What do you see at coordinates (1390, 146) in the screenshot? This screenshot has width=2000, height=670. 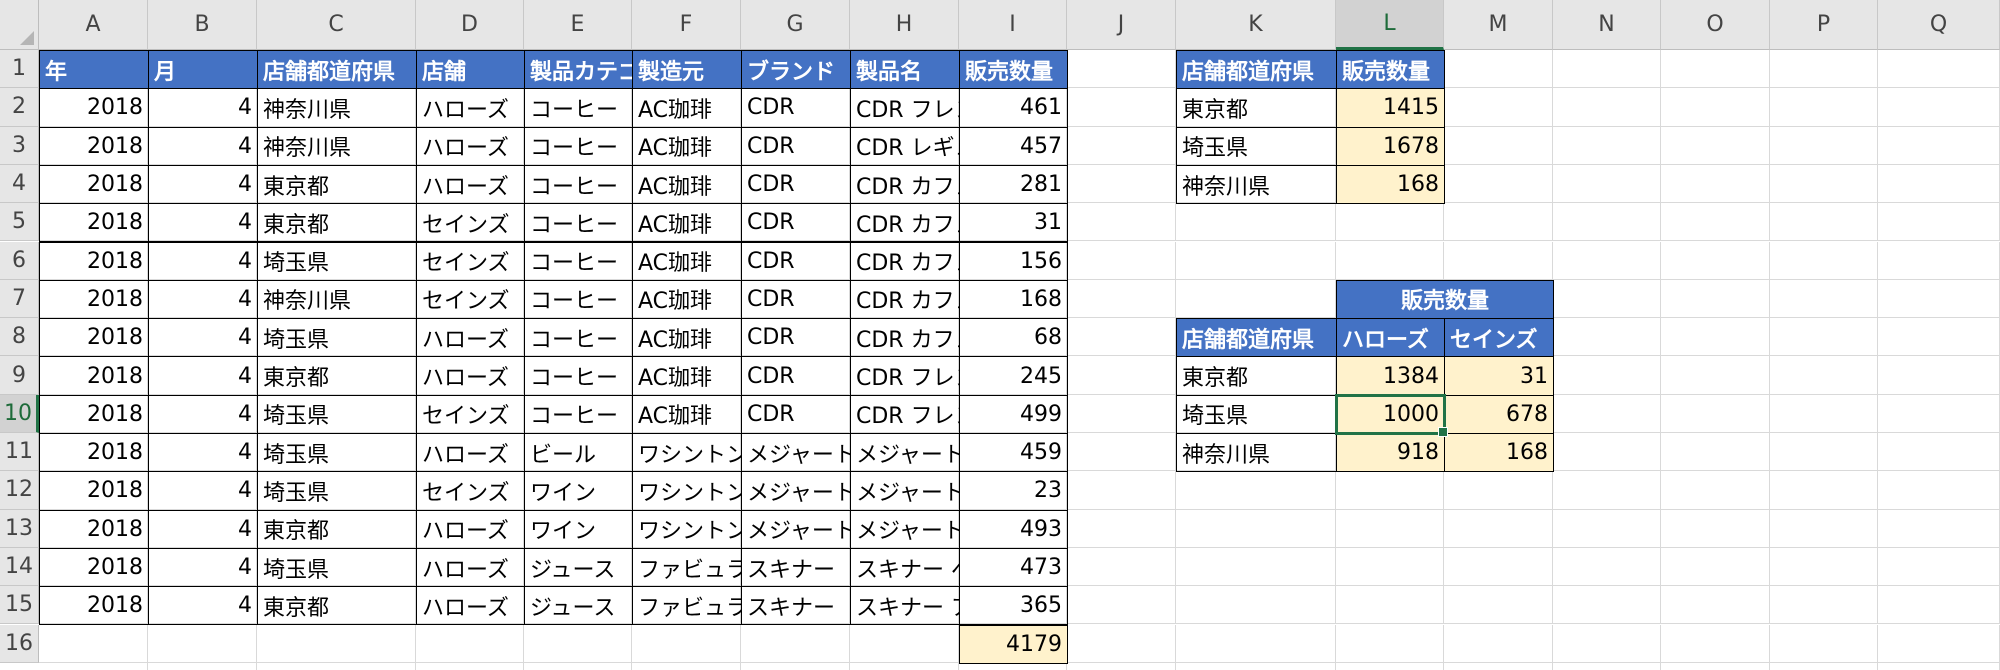 I see `summary-value-cell: 1678` at bounding box center [1390, 146].